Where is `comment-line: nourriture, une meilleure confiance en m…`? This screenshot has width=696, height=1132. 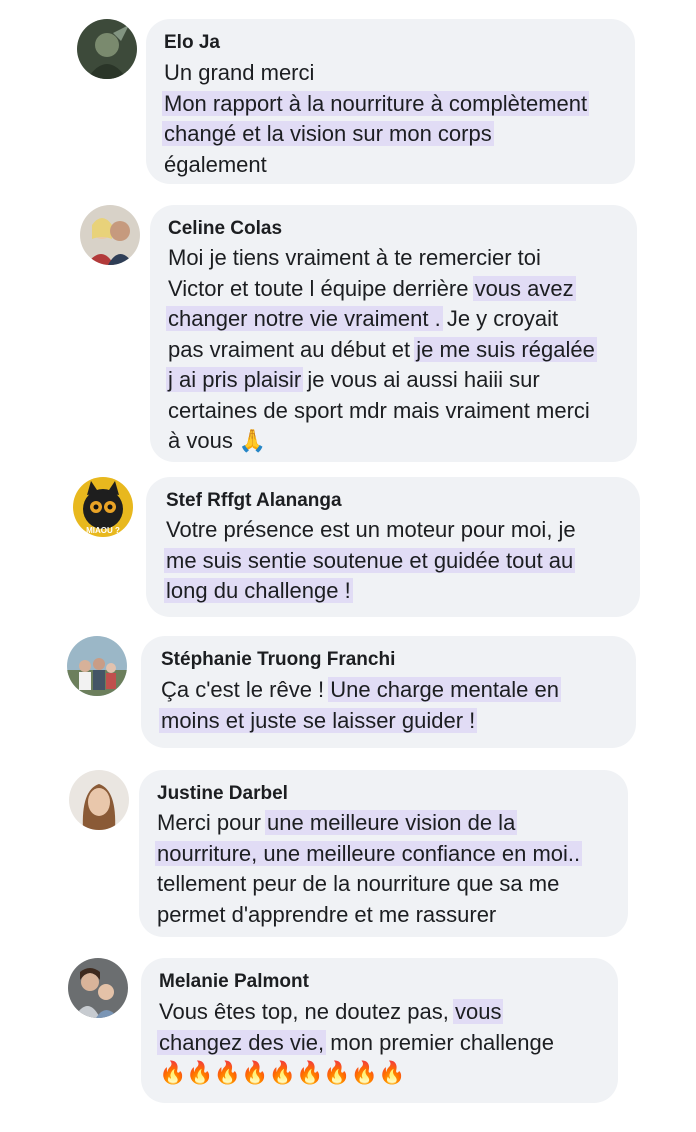
comment-line: nourriture, une meilleure confiance en m… is located at coordinates (369, 854).